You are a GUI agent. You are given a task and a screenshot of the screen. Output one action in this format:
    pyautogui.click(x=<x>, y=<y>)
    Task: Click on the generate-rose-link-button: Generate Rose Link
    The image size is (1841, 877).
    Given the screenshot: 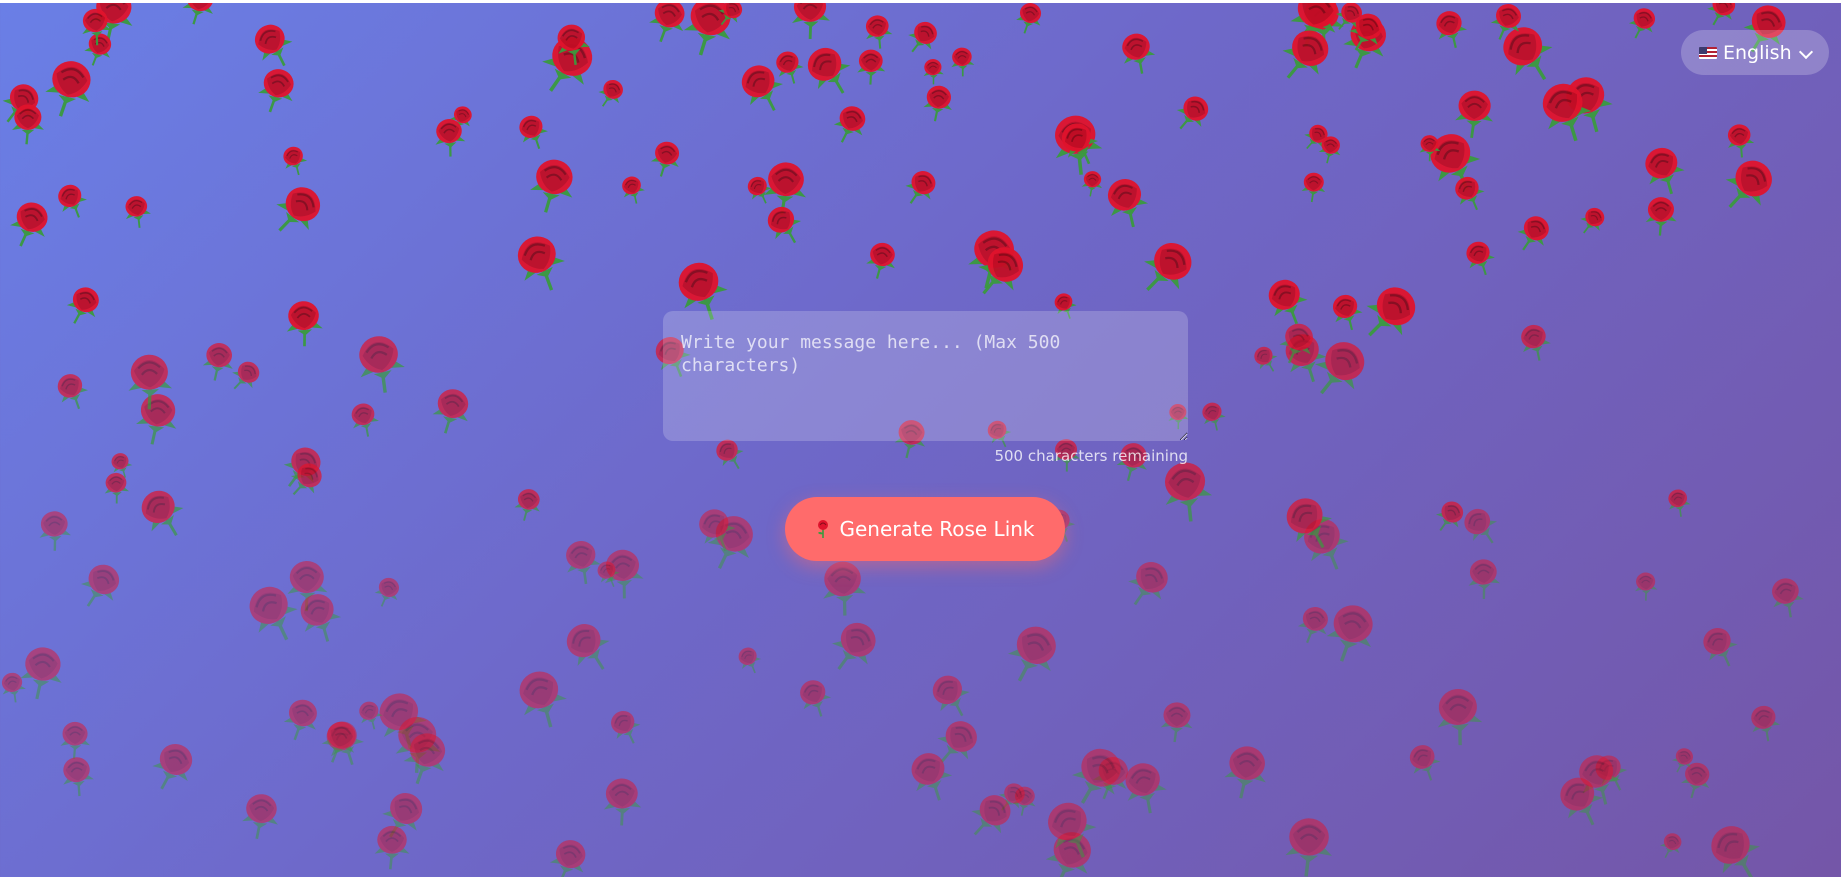 What is the action you would take?
    pyautogui.click(x=925, y=529)
    